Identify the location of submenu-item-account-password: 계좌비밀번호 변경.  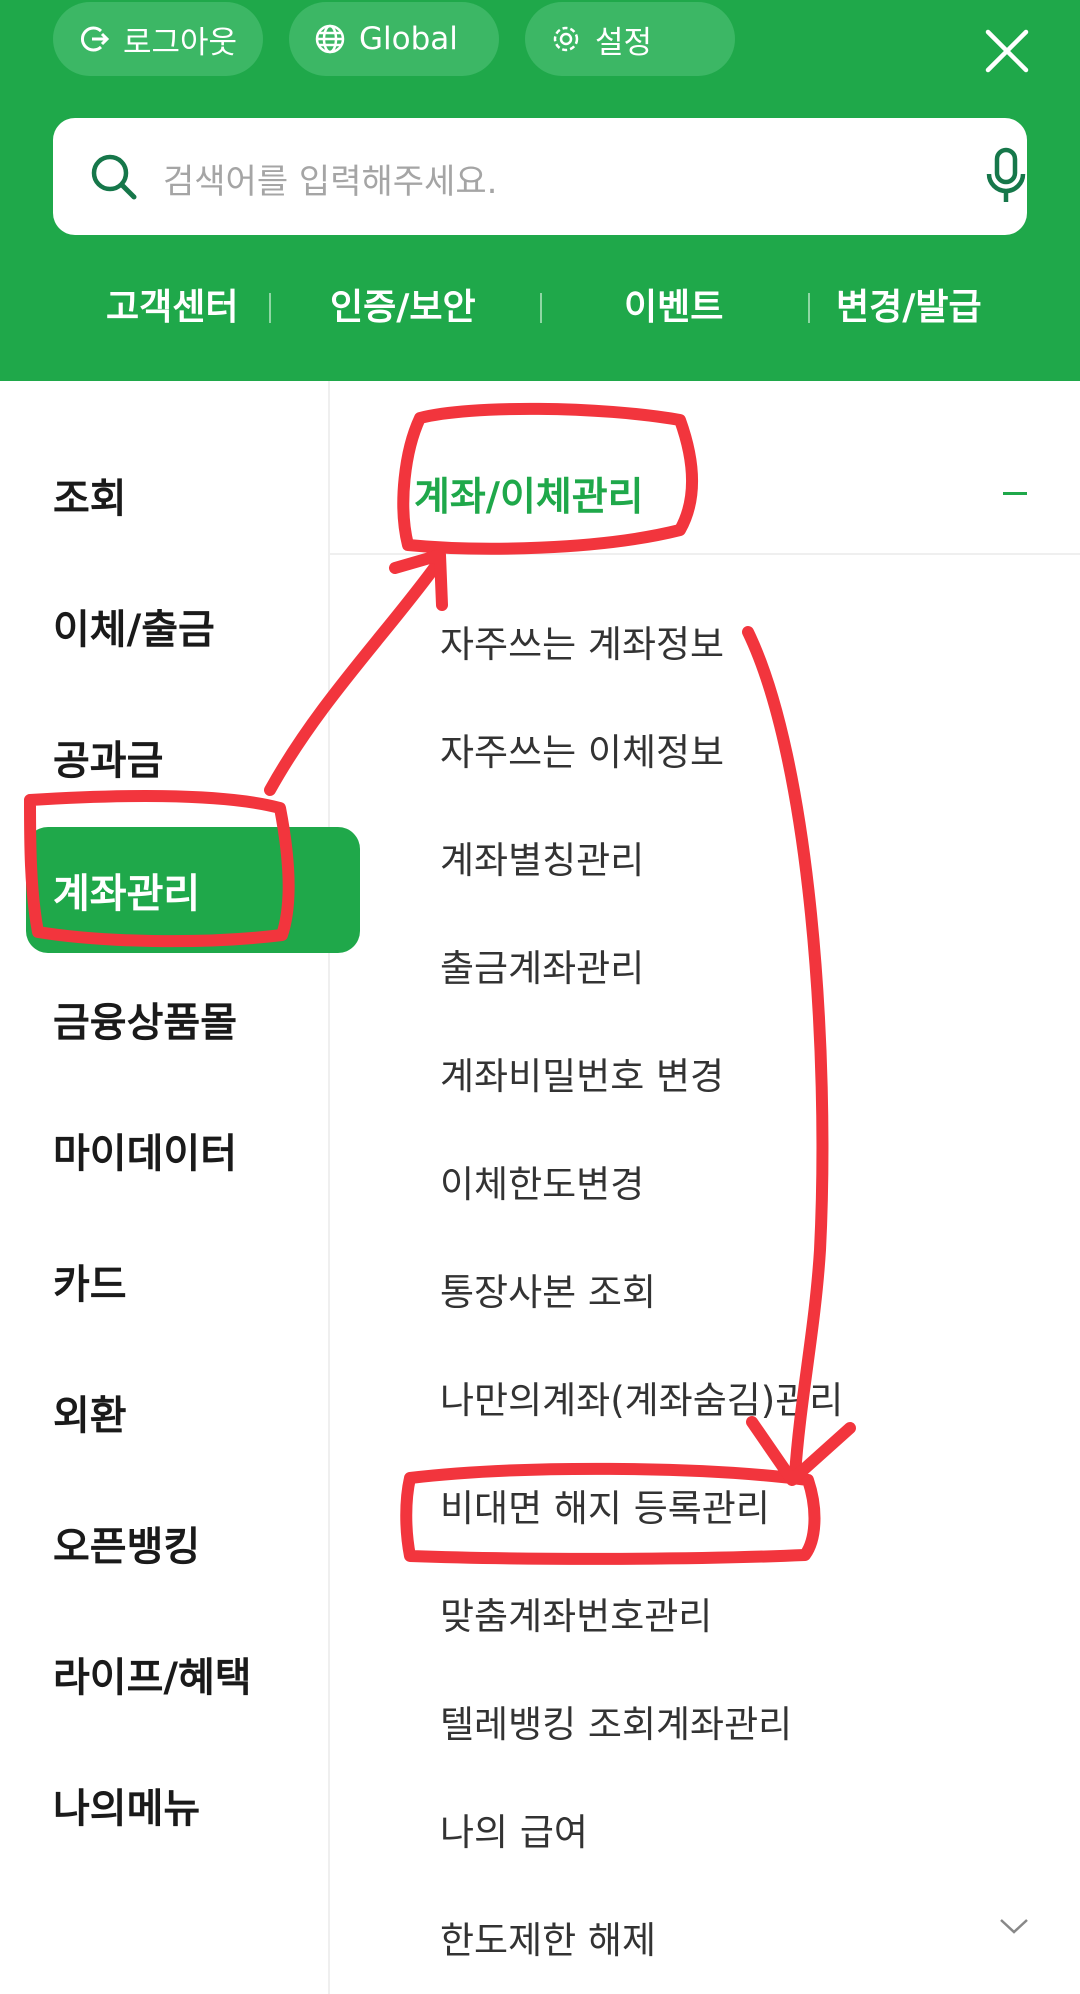
(582, 1073).